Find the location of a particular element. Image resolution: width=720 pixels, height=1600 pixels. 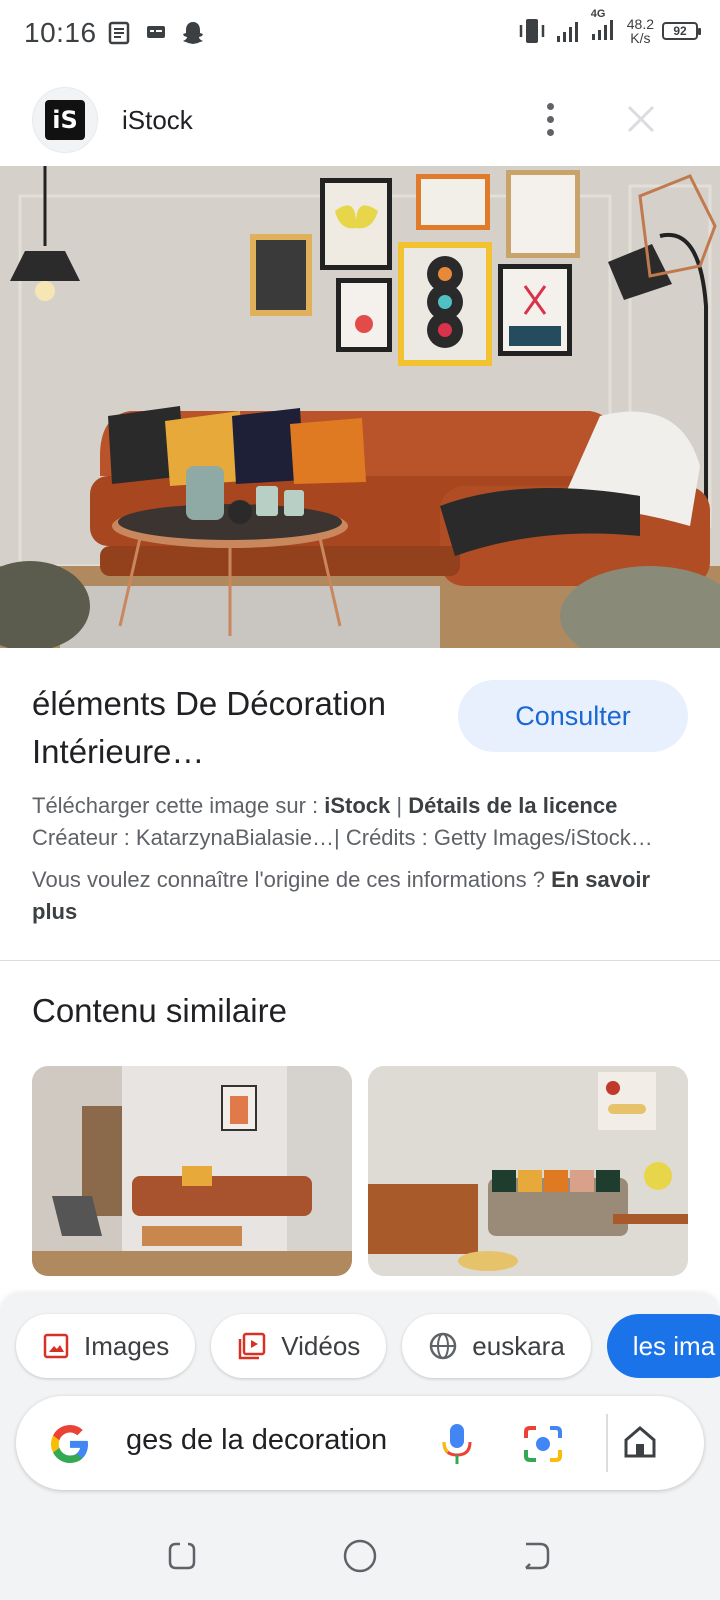

source-logo: iS is located at coordinates (65, 120).